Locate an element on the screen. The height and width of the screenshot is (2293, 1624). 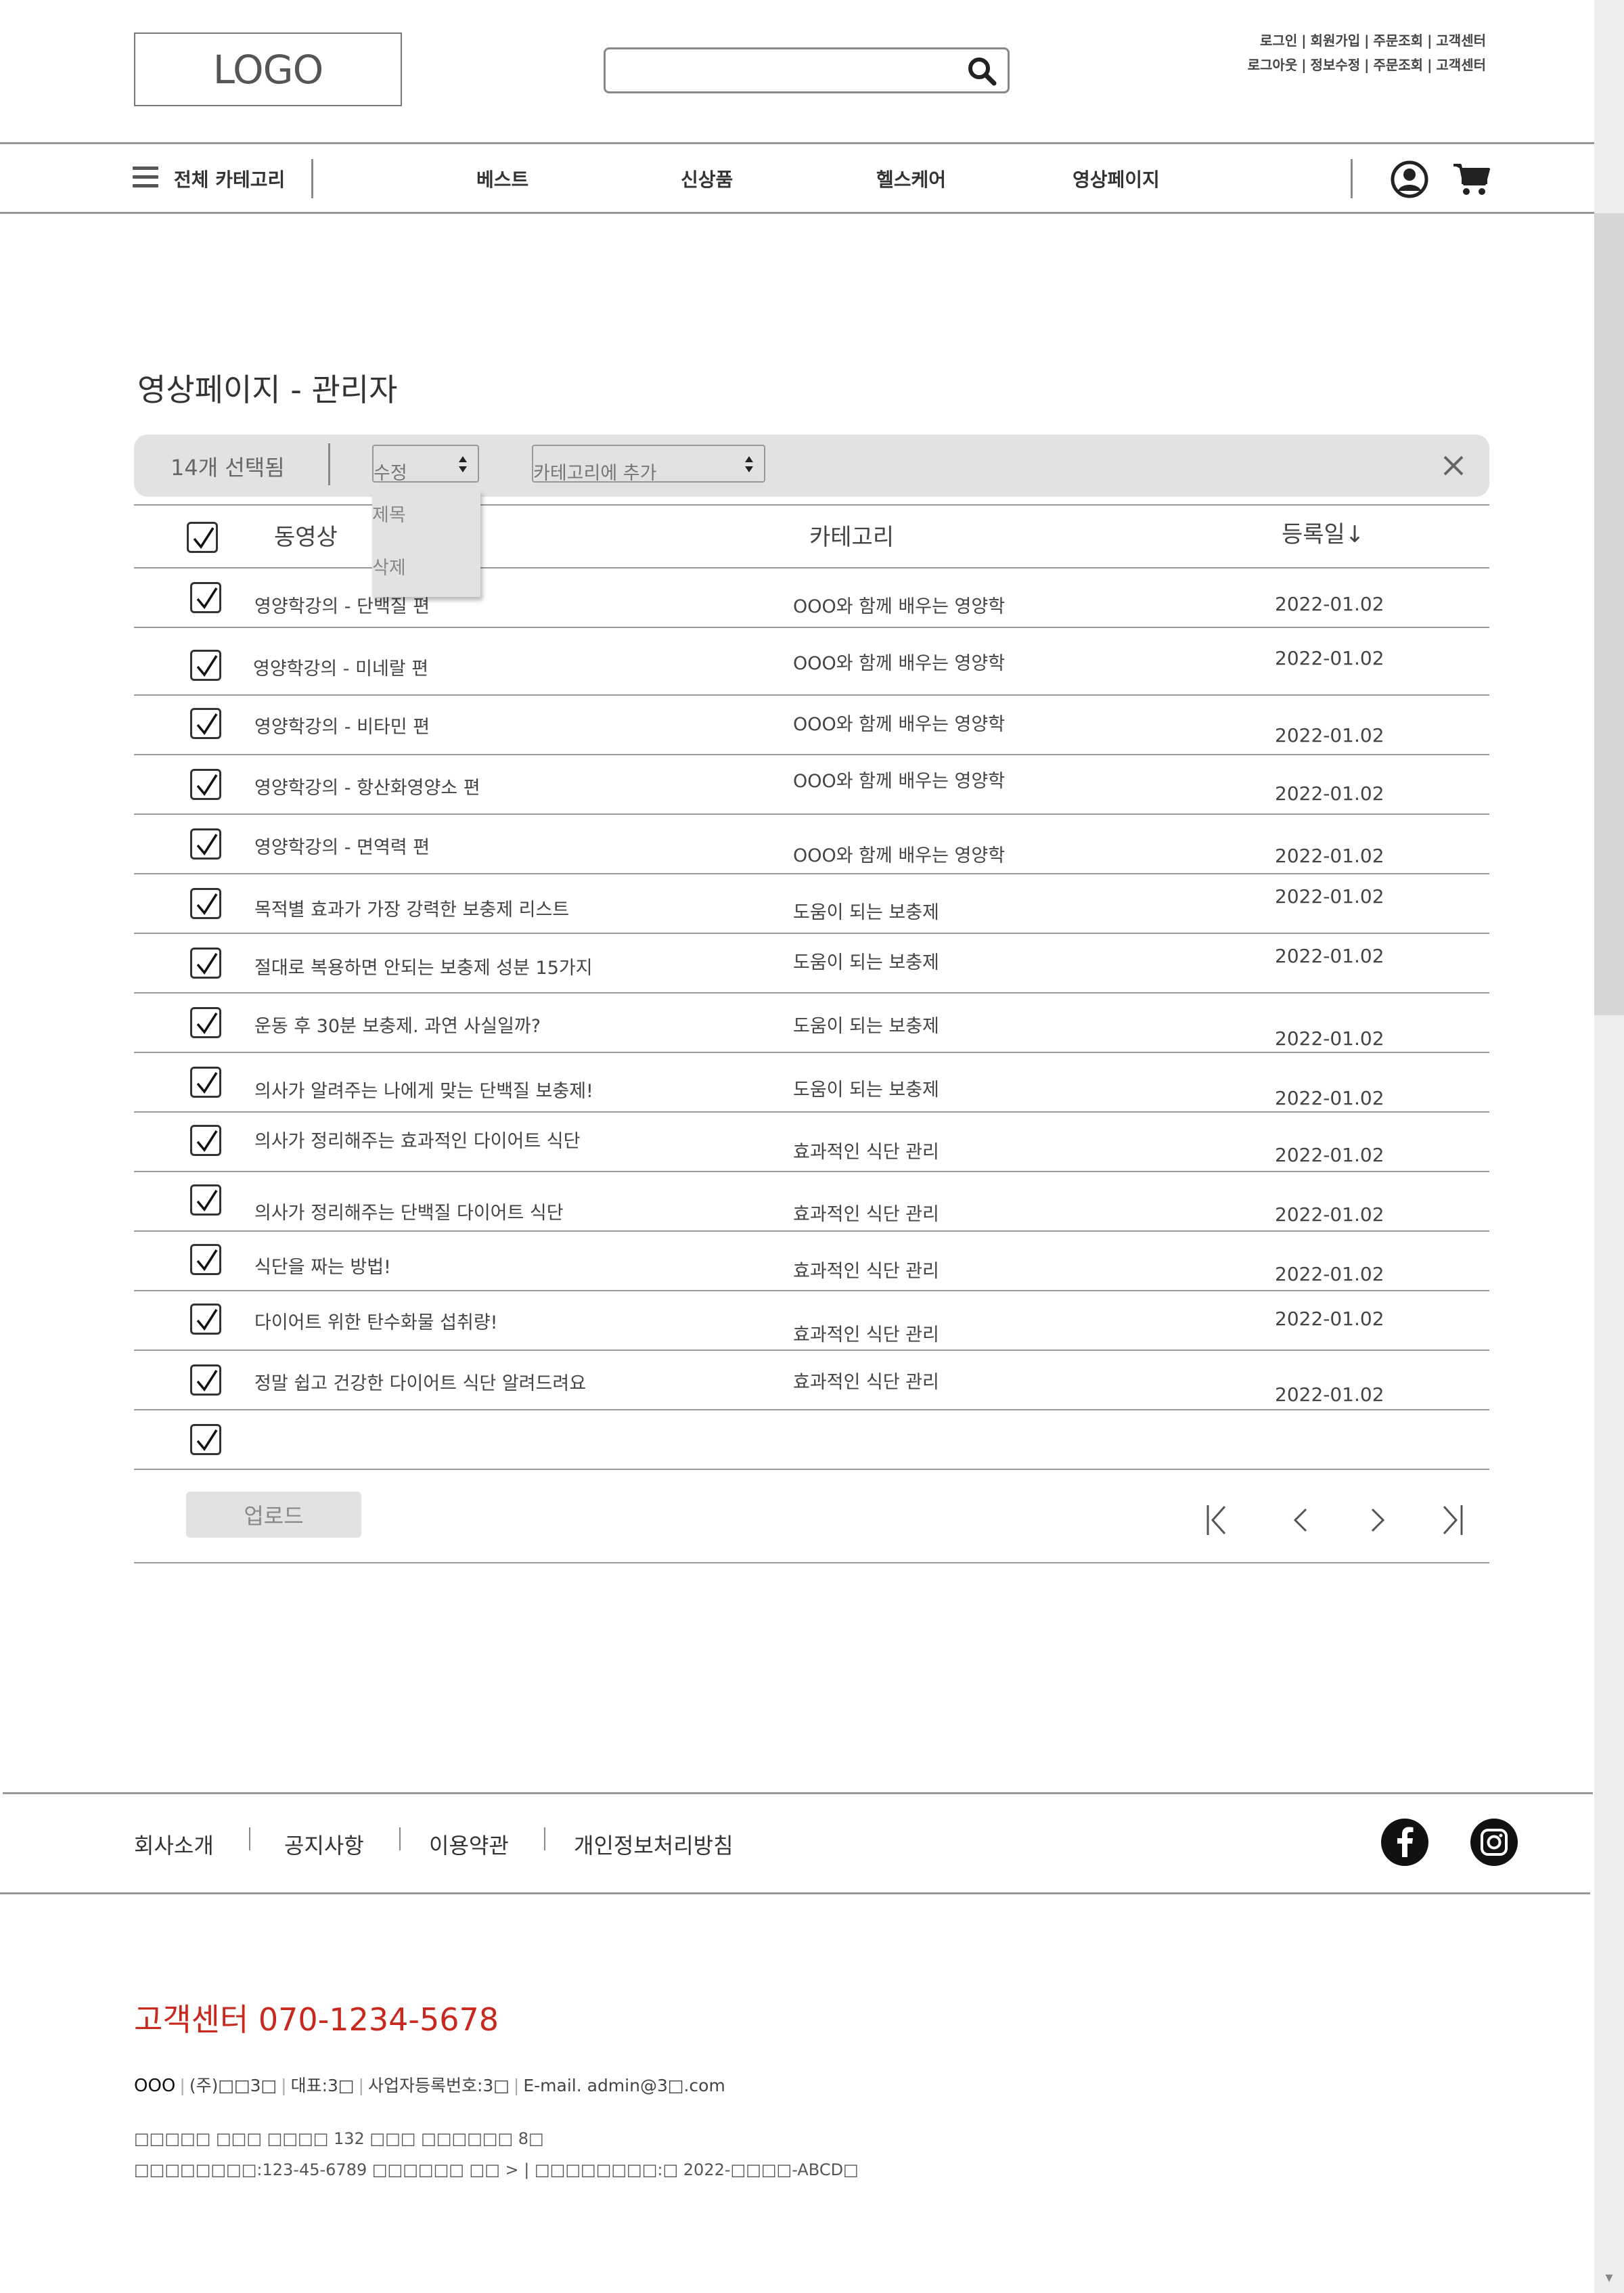
row-video-title: 영양학강의 - 면역력 편 is located at coordinates (342, 845).